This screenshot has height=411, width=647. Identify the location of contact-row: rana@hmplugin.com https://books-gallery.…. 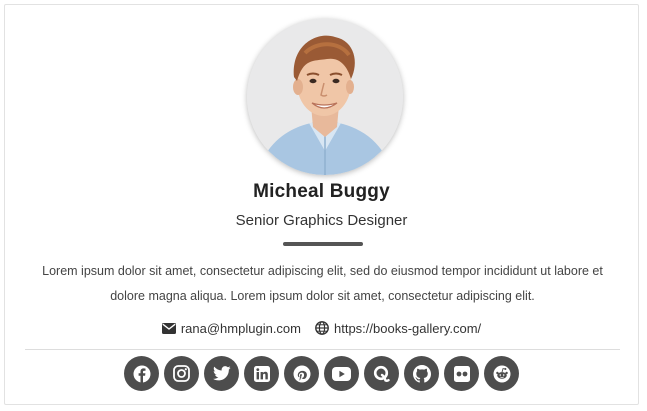
(321, 328).